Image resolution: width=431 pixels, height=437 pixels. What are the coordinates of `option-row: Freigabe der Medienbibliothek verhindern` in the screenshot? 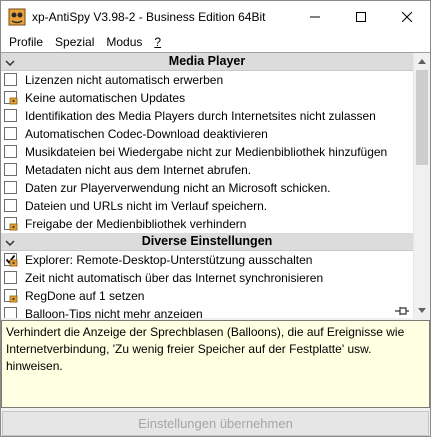 It's located at (207, 224).